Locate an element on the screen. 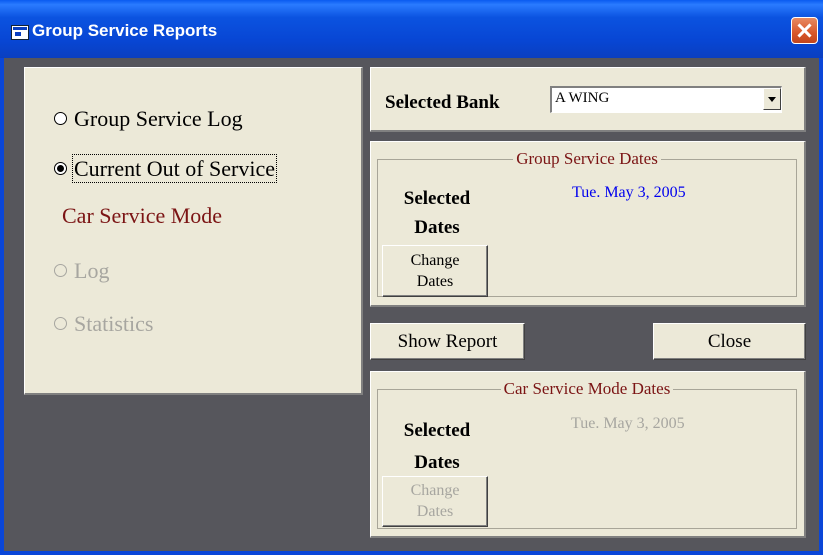 The height and width of the screenshot is (555, 823). bank-select-value: A WING is located at coordinates (582, 98).